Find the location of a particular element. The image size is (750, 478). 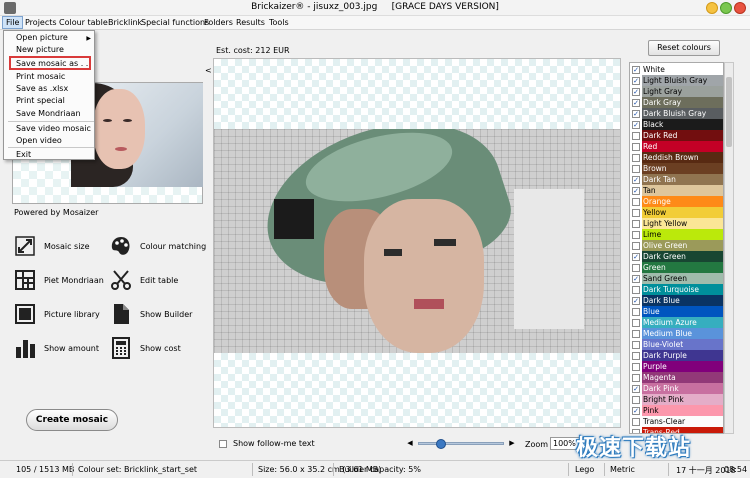

reset-colours-button: Reset colours is located at coordinates (684, 48).